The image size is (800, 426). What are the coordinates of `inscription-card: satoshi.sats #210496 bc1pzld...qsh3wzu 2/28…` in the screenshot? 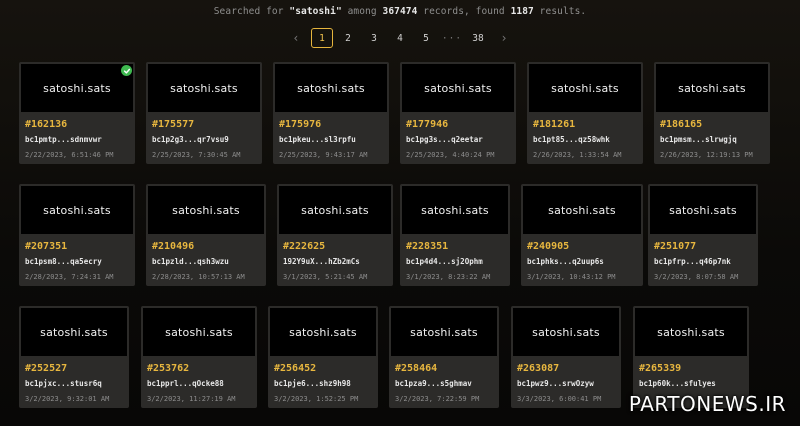 It's located at (206, 235).